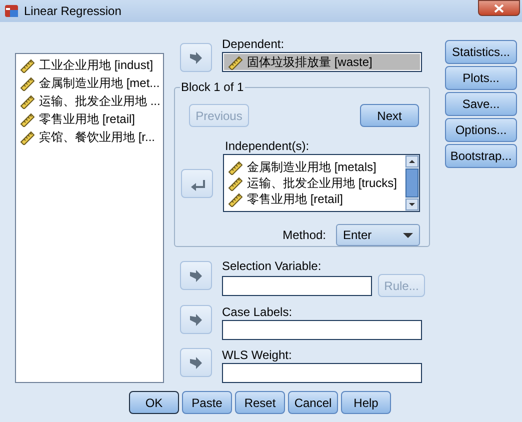 This screenshot has width=522, height=422. What do you see at coordinates (89, 119) in the screenshot?
I see `variable-item: 零售业用地 [retail]` at bounding box center [89, 119].